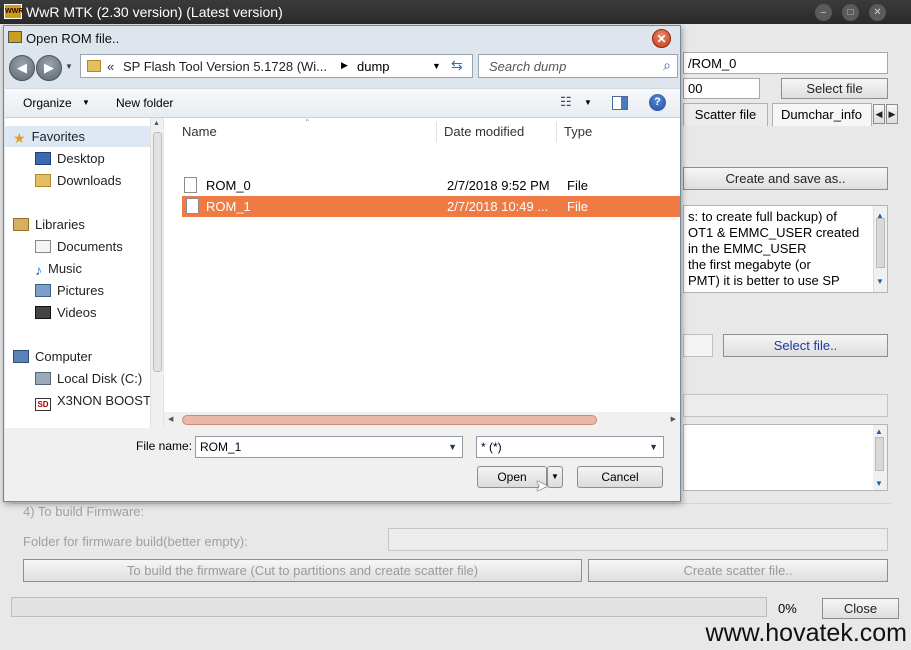  Describe the element at coordinates (15, 37) in the screenshot. I see `dialog-app-icon` at that location.